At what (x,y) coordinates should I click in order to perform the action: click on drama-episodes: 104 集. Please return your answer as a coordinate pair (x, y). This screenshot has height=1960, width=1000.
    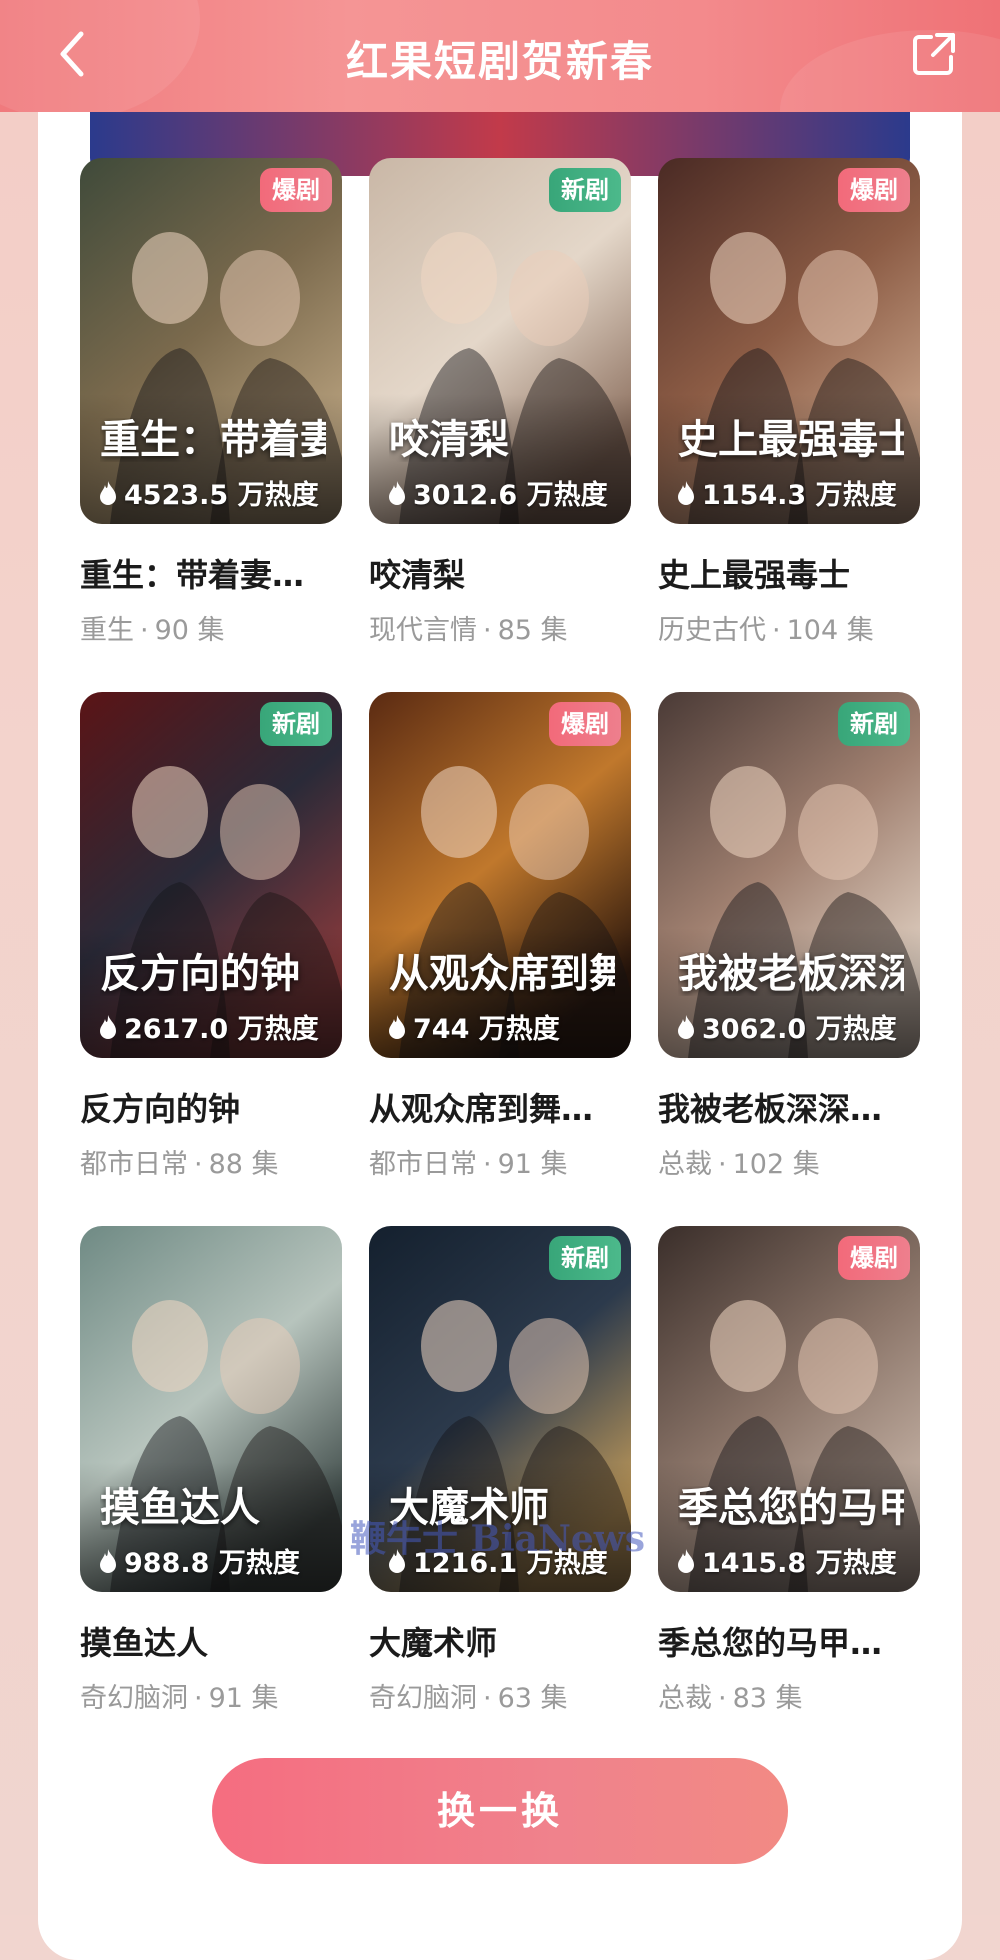
    Looking at the image, I should click on (830, 630).